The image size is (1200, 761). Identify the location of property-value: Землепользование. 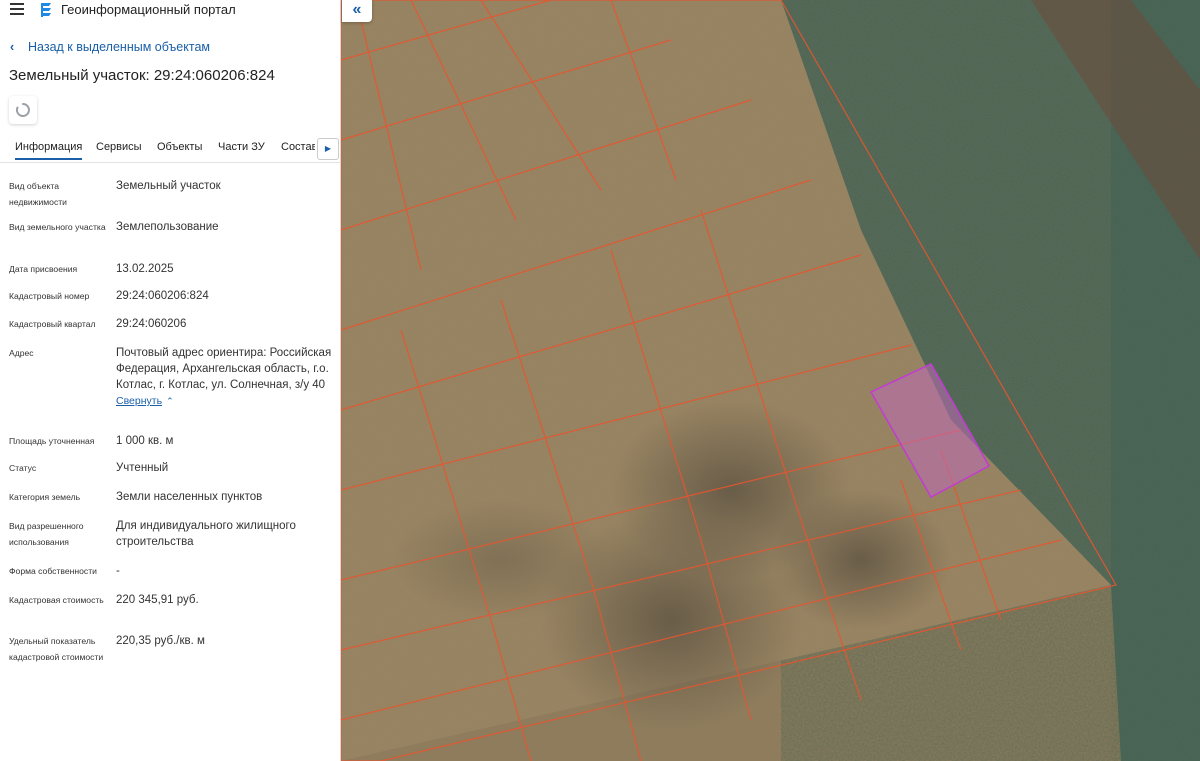
(167, 227).